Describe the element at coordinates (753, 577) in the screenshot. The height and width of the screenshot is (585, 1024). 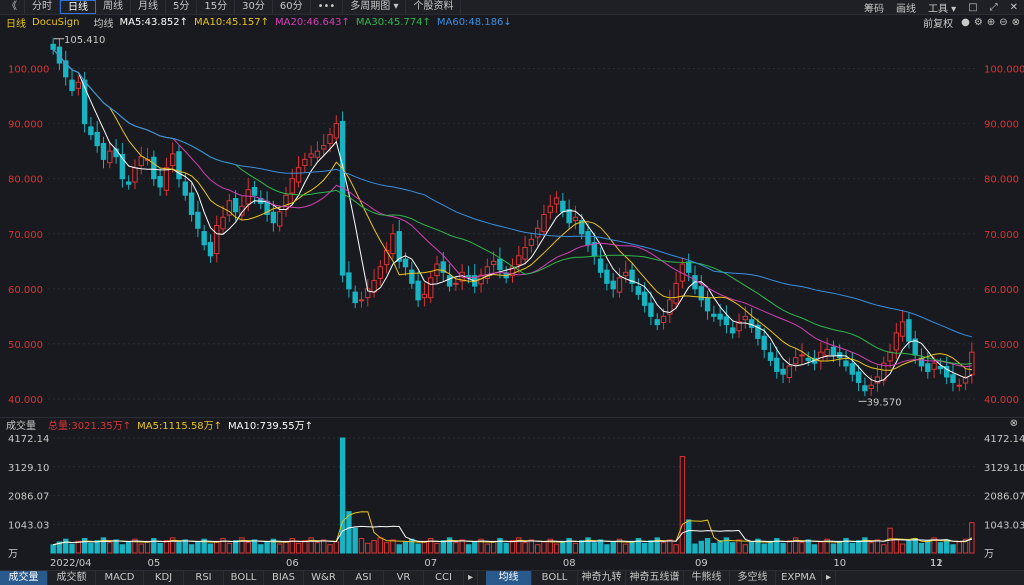
I see `overlay-tab-5: 多空线` at that location.